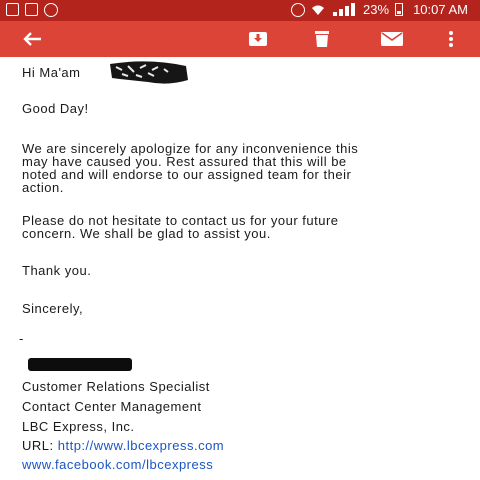  Describe the element at coordinates (12, 9) in the screenshot. I see `facebook-icon` at that location.